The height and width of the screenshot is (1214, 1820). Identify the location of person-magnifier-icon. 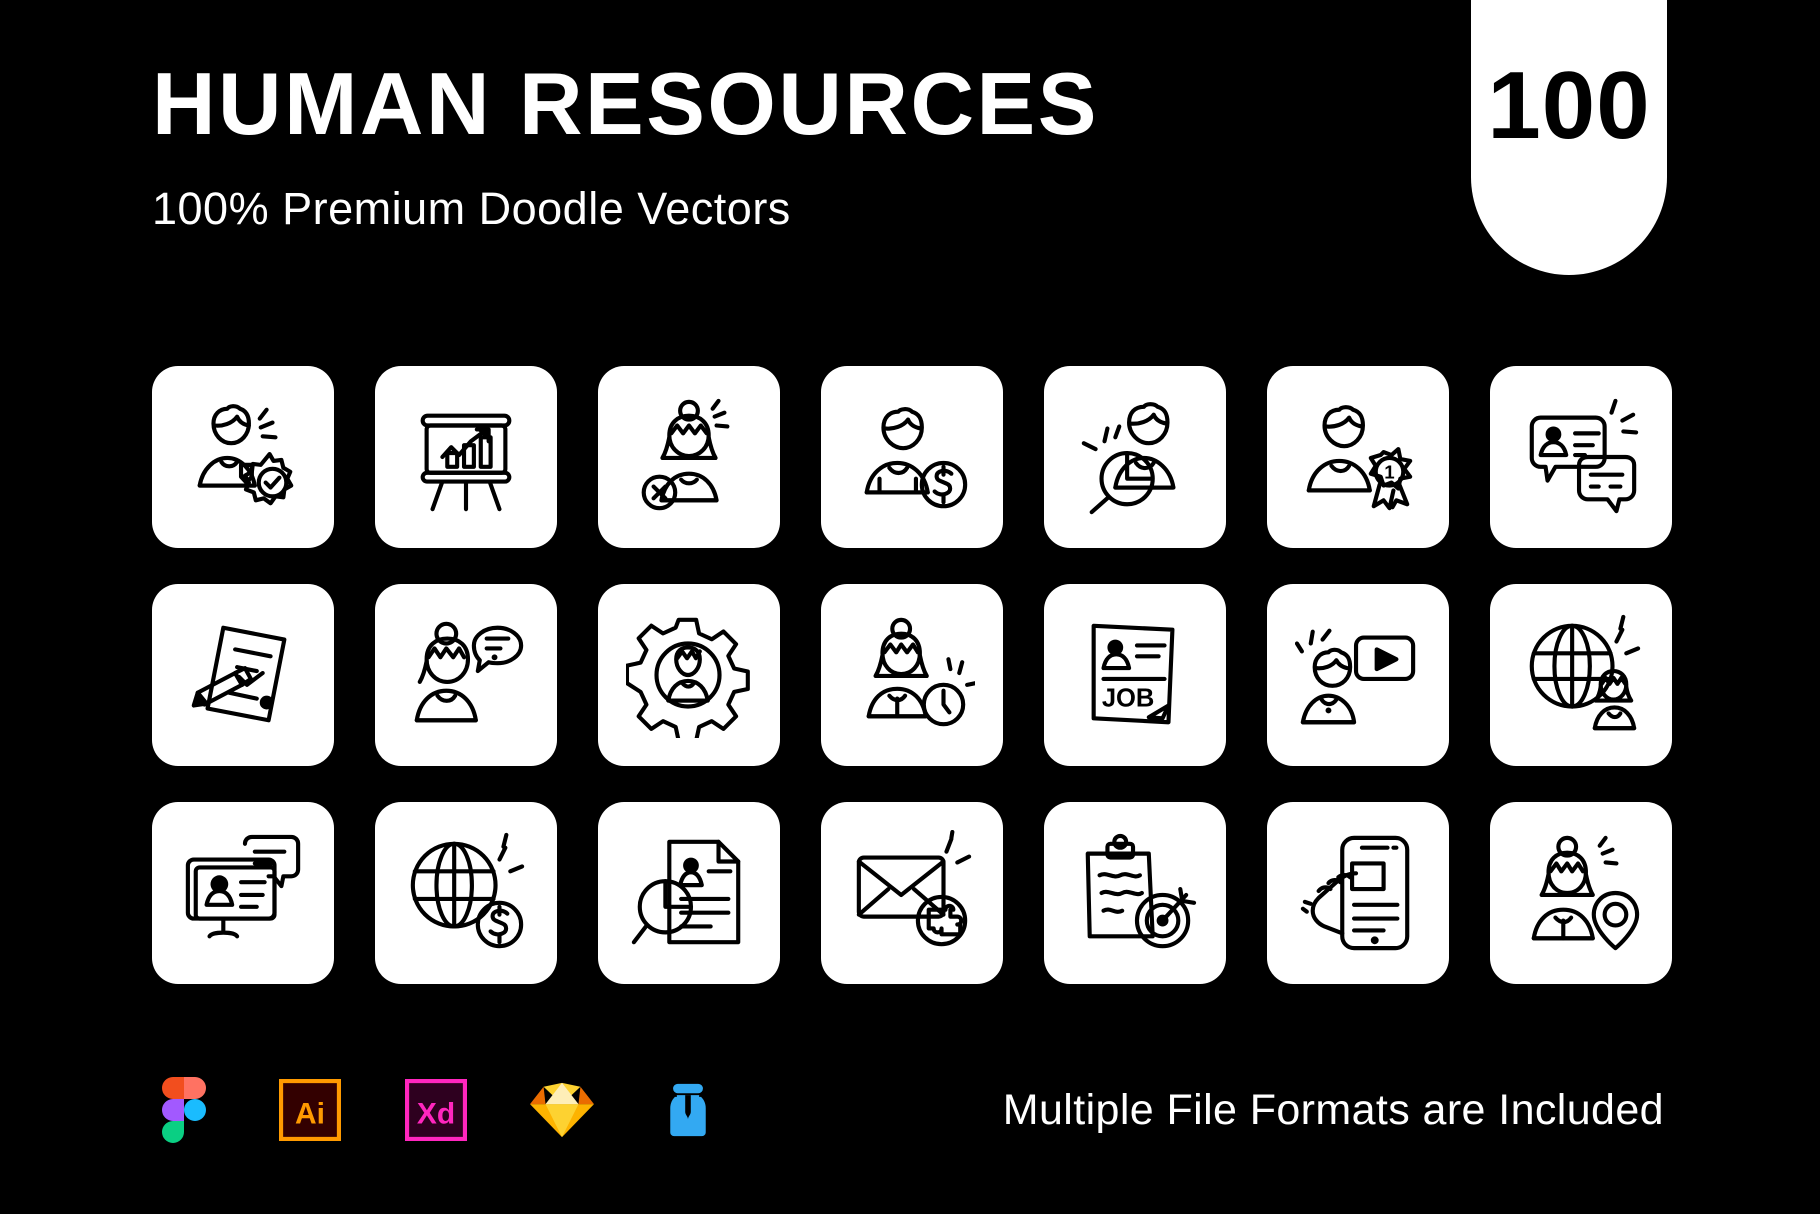
(1128, 458).